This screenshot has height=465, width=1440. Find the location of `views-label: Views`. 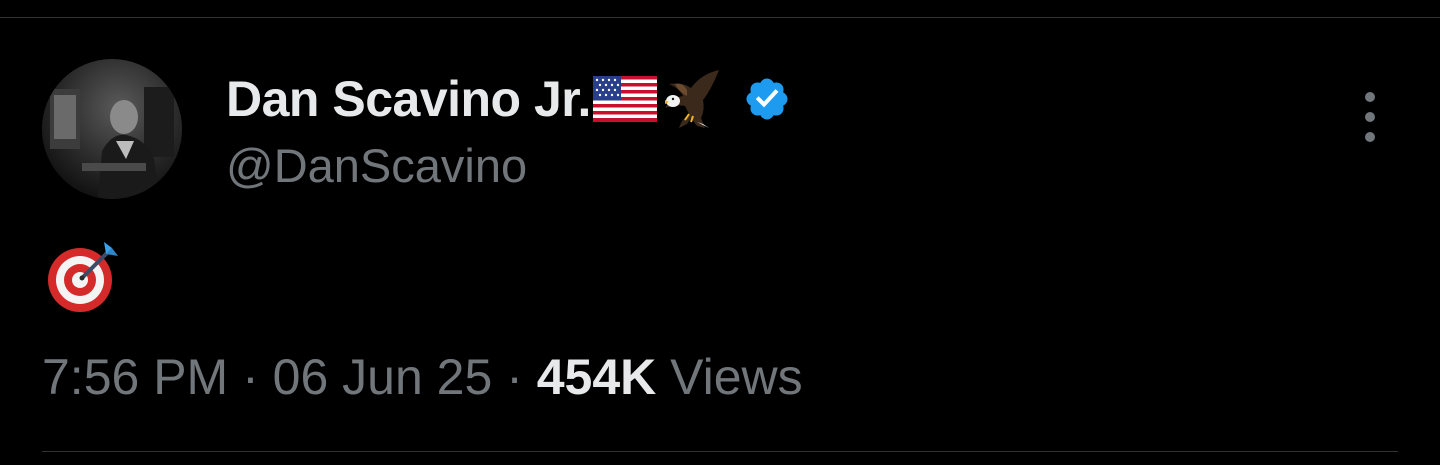

views-label: Views is located at coordinates (729, 377).